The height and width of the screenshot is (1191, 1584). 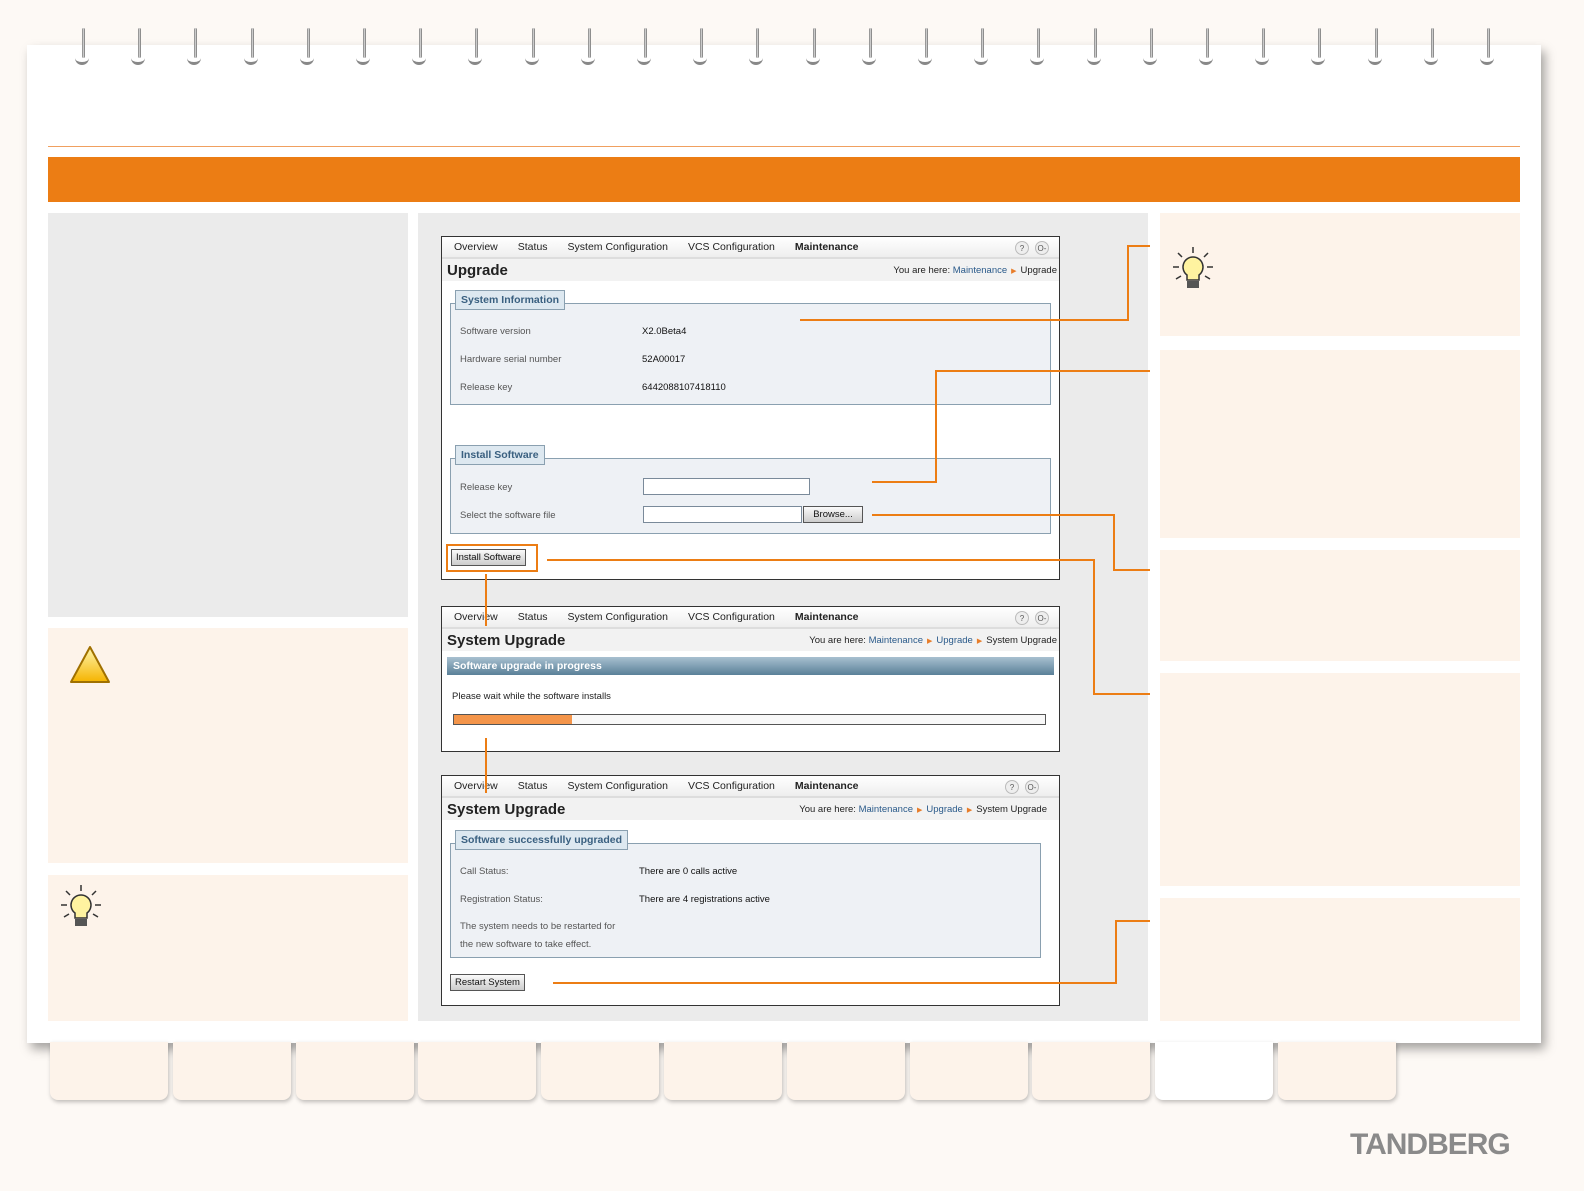 What do you see at coordinates (1340, 605) in the screenshot?
I see `right-note-browse` at bounding box center [1340, 605].